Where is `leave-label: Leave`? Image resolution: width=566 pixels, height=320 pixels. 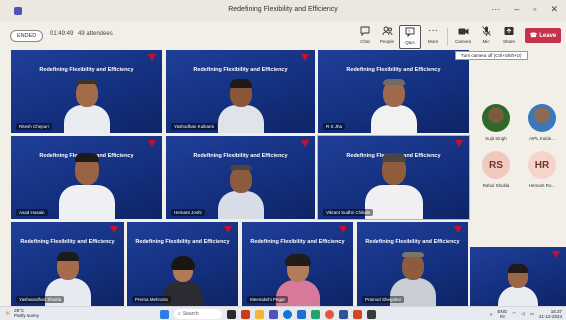
leave-label: Leave is located at coordinates (548, 35).